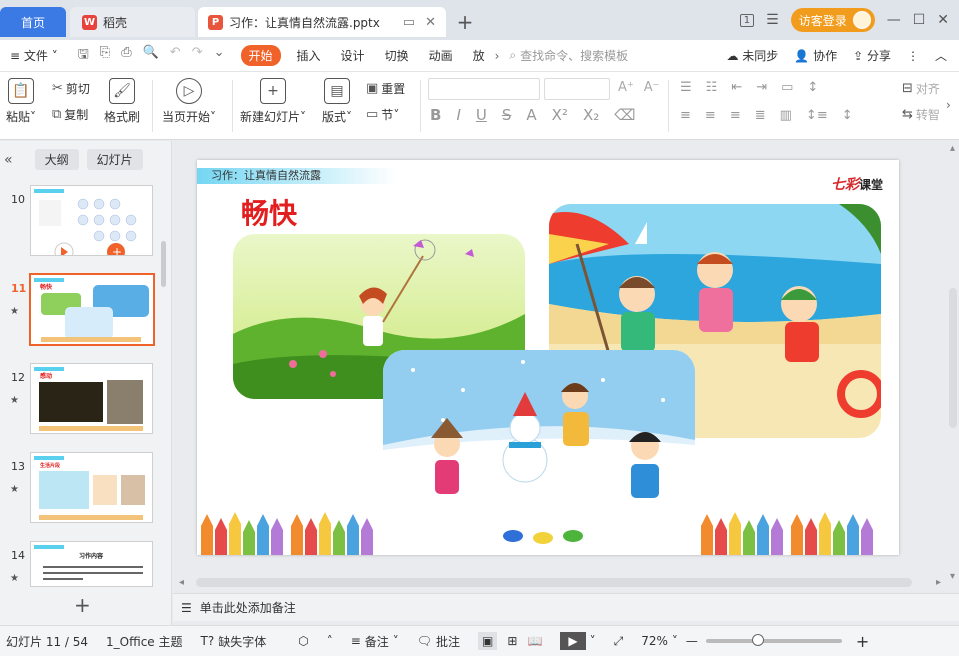 Image resolution: width=959 pixels, height=656 pixels. What do you see at coordinates (913, 56) in the screenshot?
I see `more-options-icon: ⋮` at bounding box center [913, 56].